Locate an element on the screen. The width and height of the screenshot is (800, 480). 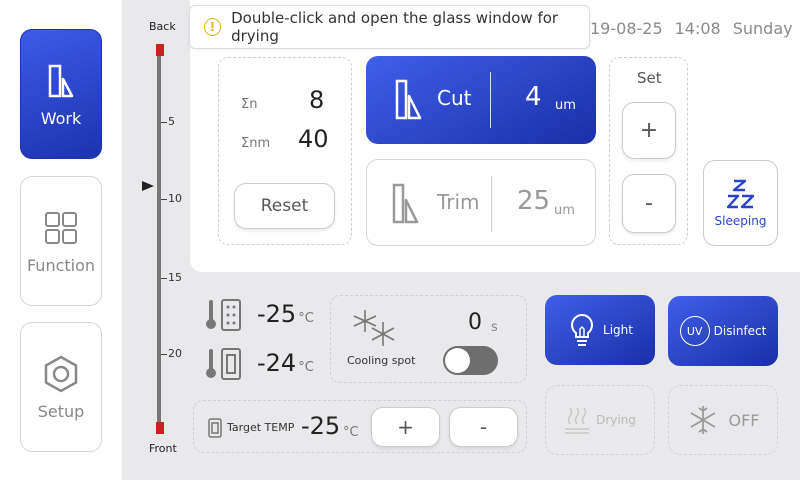
light-button: Light is located at coordinates (600, 330).